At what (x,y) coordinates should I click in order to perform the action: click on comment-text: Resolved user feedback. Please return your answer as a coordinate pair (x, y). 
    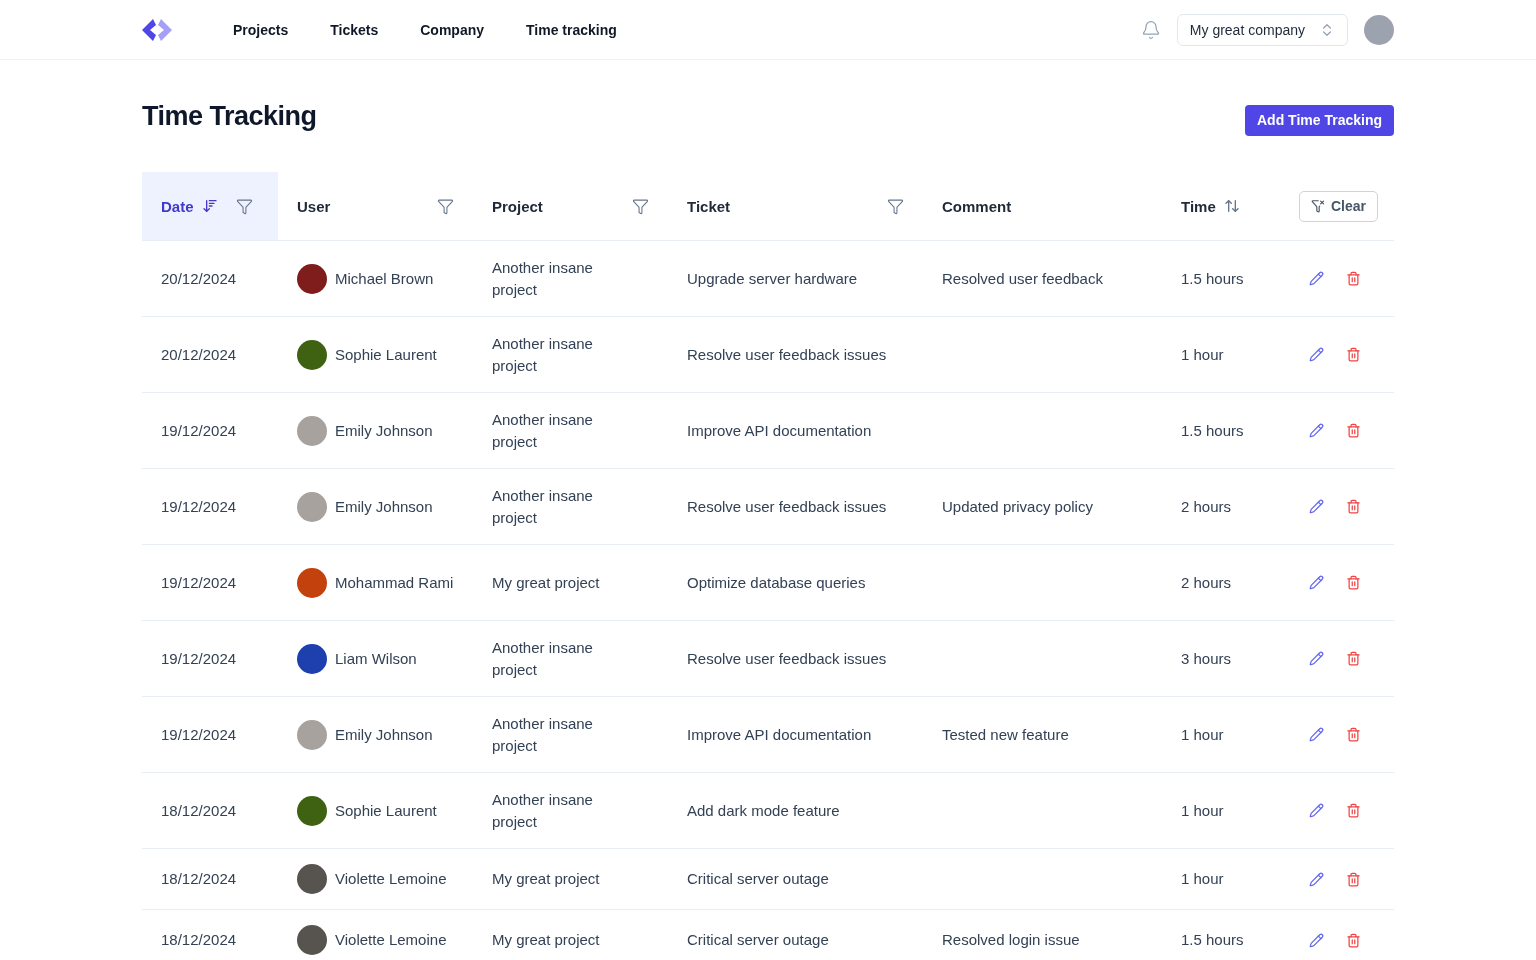
    Looking at the image, I should click on (1022, 278).